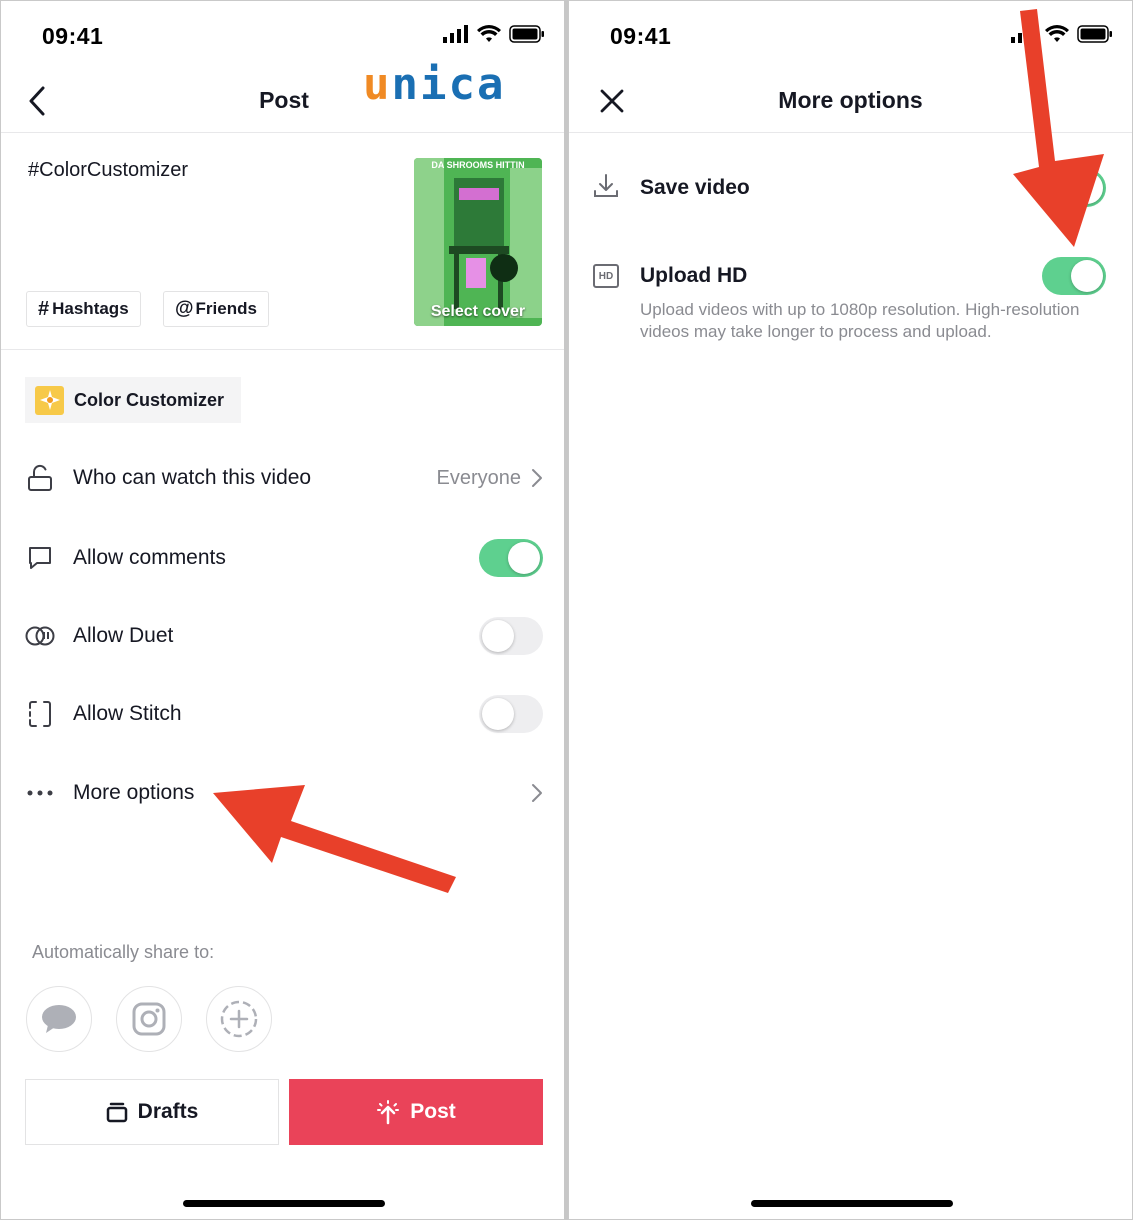  Describe the element at coordinates (44, 308) in the screenshot. I see `hash-icon: #` at that location.